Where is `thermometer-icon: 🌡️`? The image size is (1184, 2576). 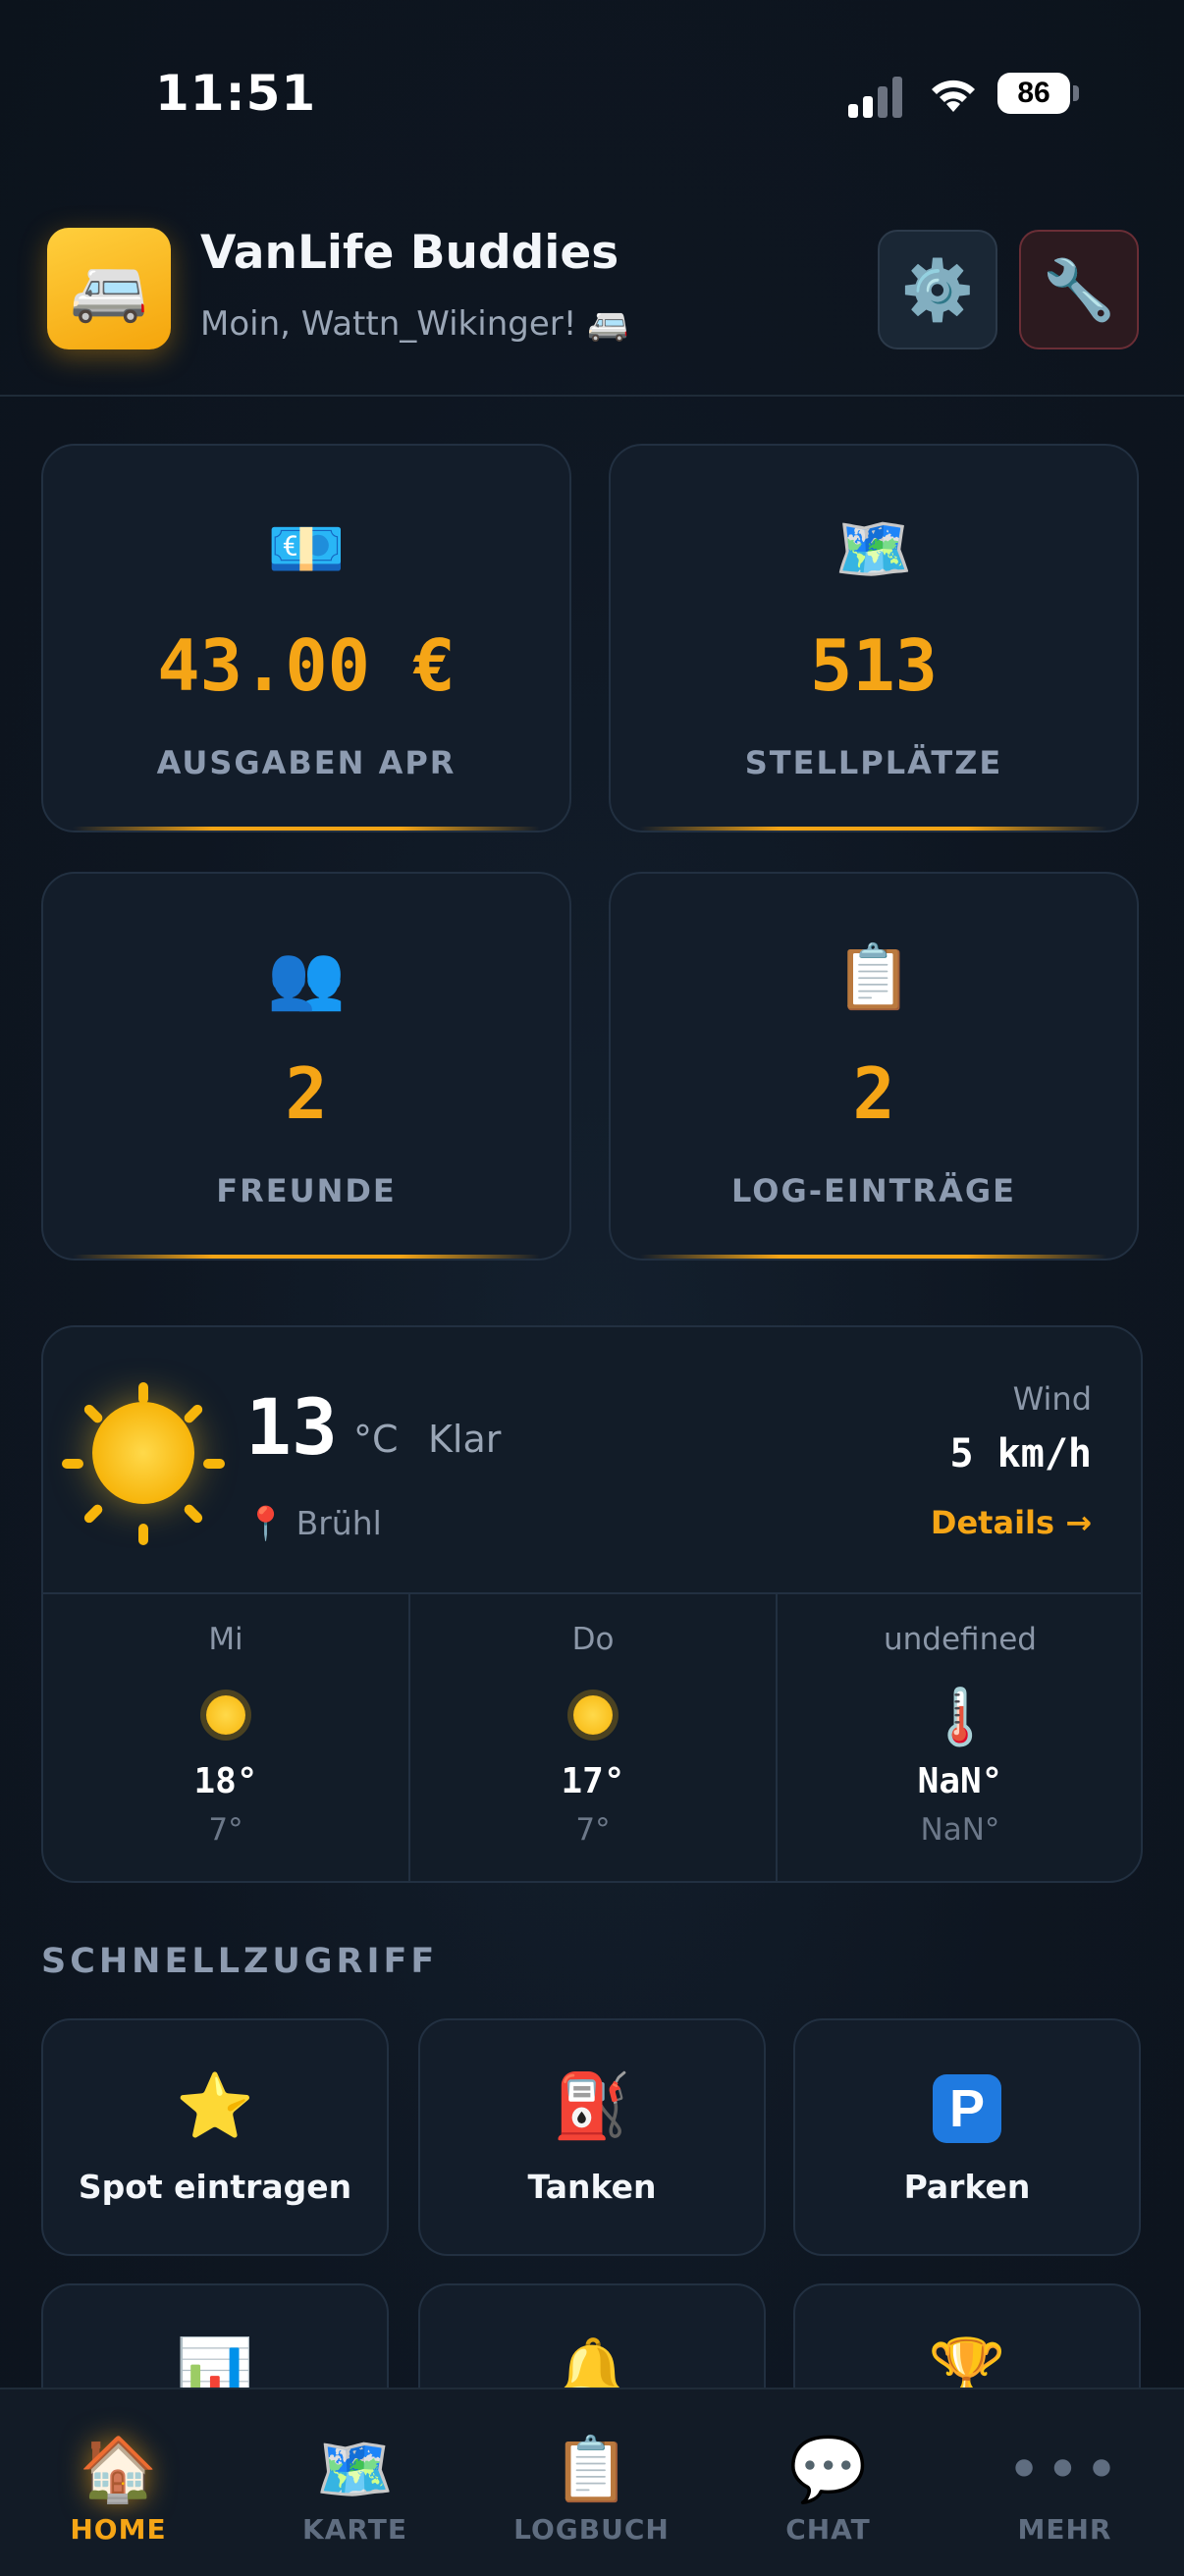 thermometer-icon: 🌡️ is located at coordinates (960, 1717).